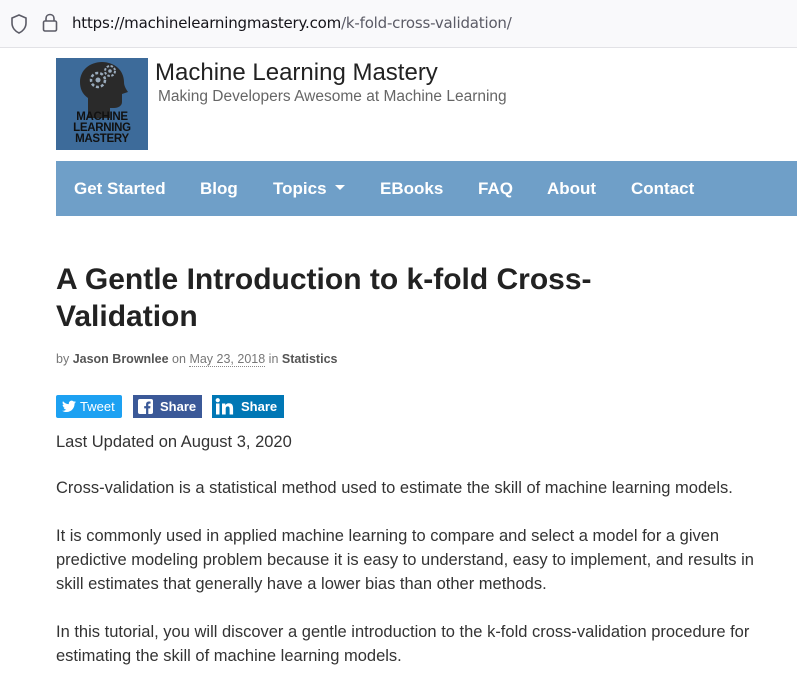  Describe the element at coordinates (662, 188) in the screenshot. I see `nav-item-contact: Contact` at that location.